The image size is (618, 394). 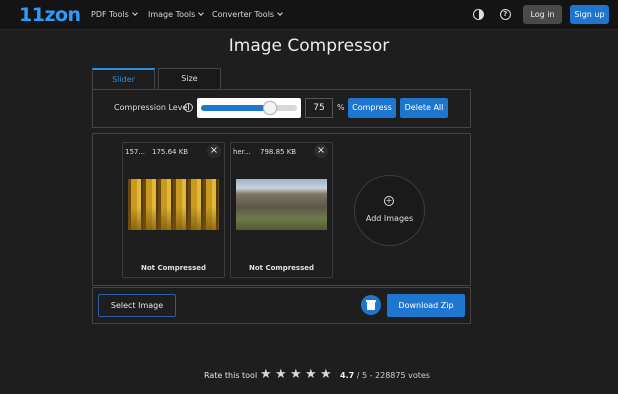 What do you see at coordinates (110, 14) in the screenshot?
I see `nav-pdf-tools-label: PDF Tools` at bounding box center [110, 14].